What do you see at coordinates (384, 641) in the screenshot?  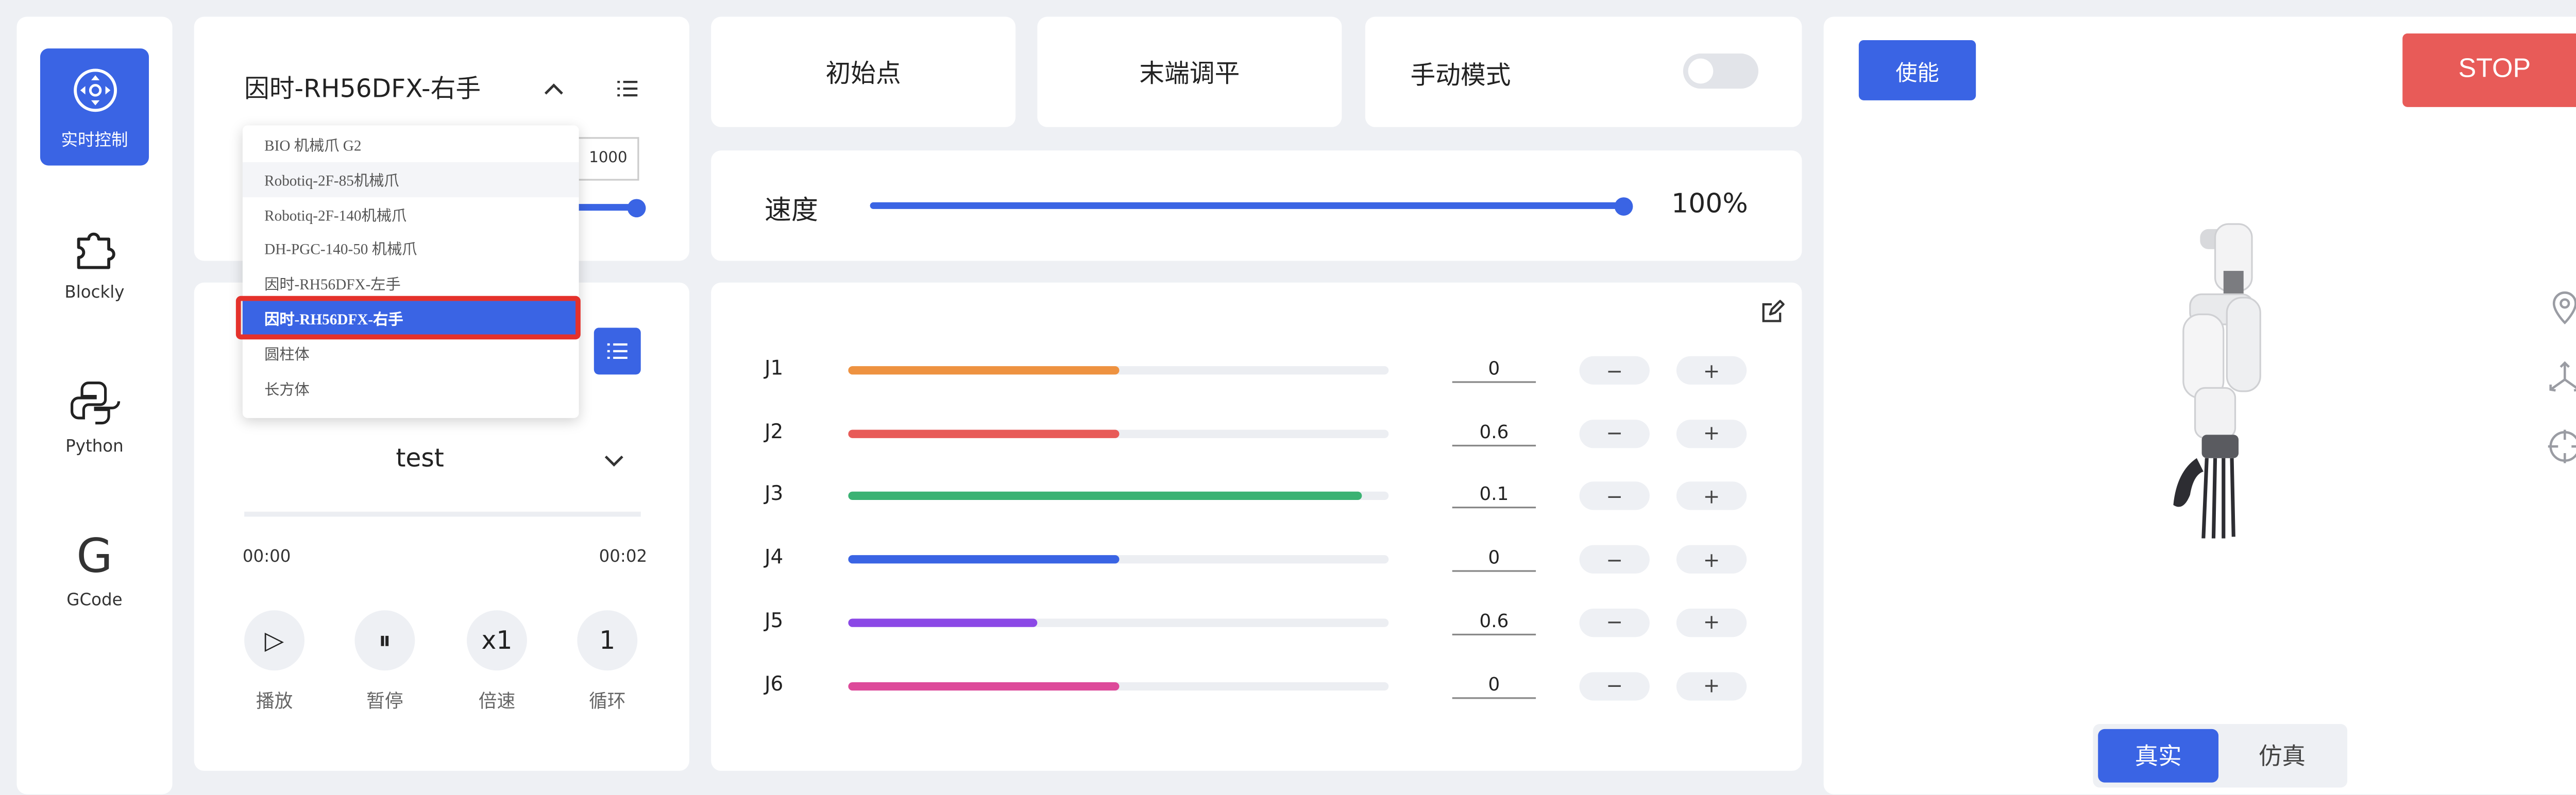 I see `pause-button: ⏸` at bounding box center [384, 641].